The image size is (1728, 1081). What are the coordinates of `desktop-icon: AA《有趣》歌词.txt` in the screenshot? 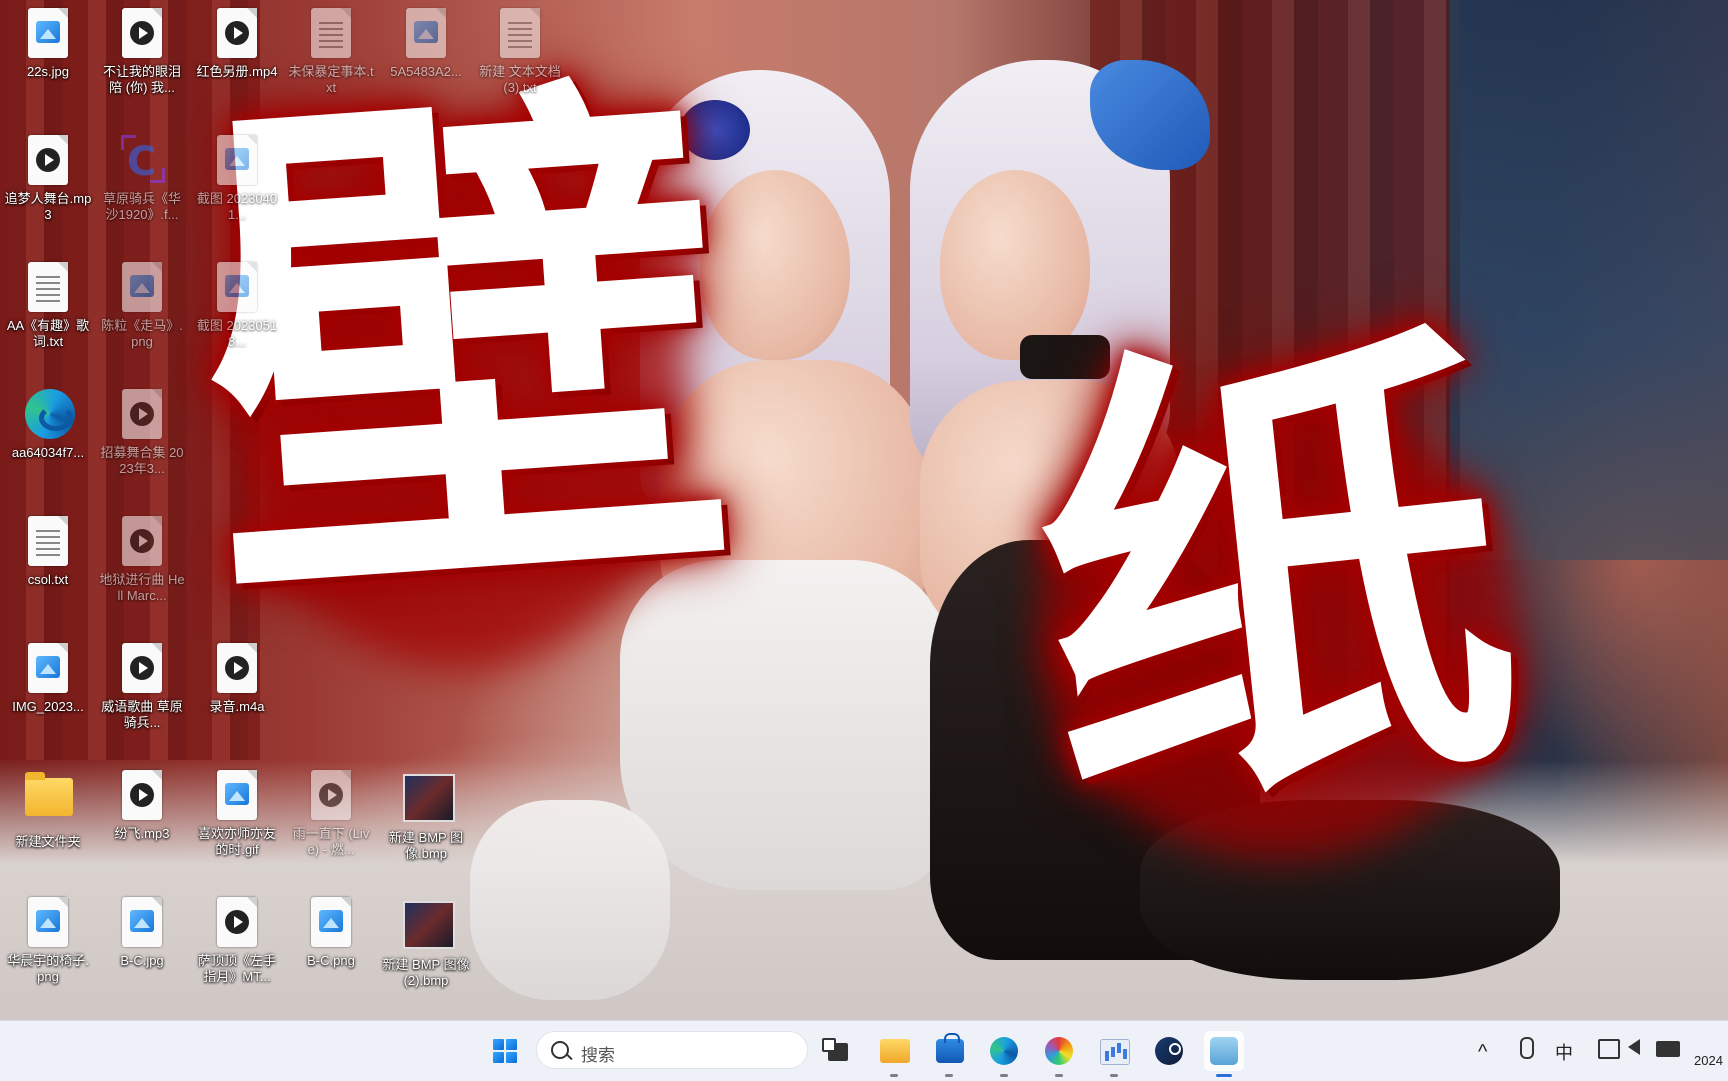 It's located at (48, 306).